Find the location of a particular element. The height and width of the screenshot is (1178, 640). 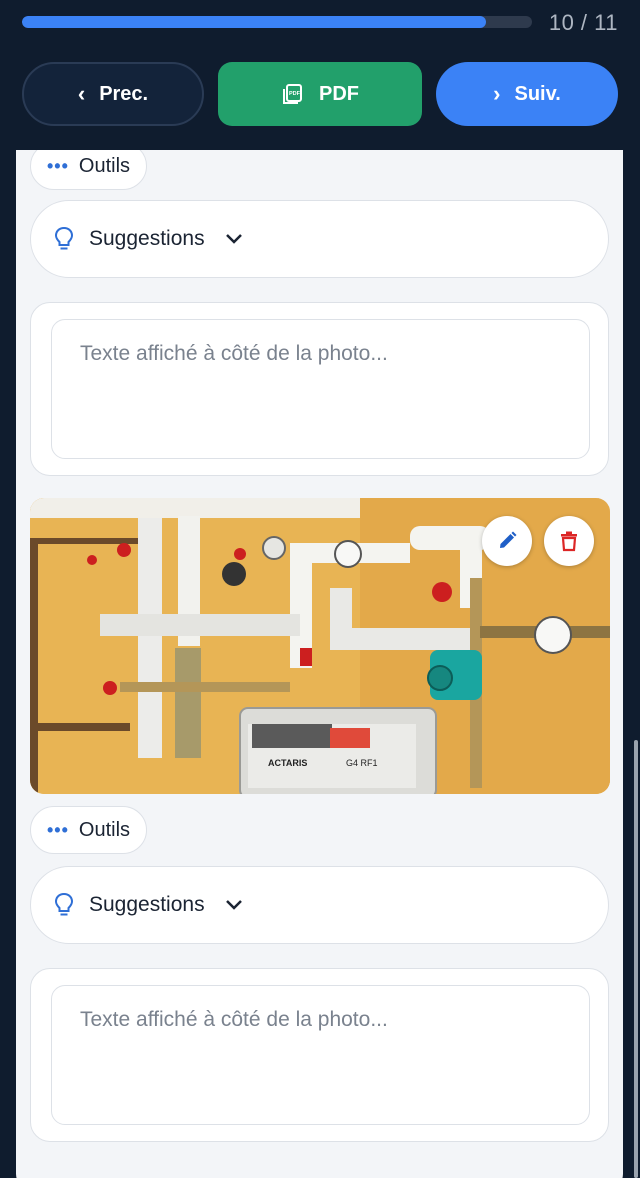

next-button: › Suiv. is located at coordinates (527, 94).